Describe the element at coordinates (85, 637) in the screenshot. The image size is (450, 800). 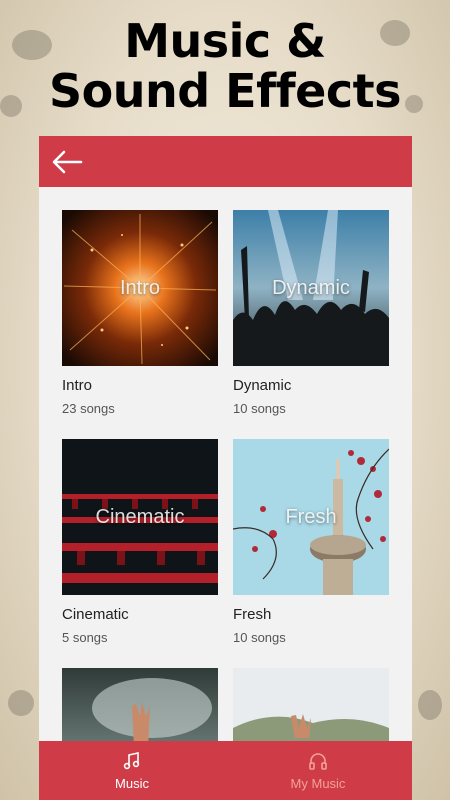
I see `category-song-count: 5 songs` at that location.